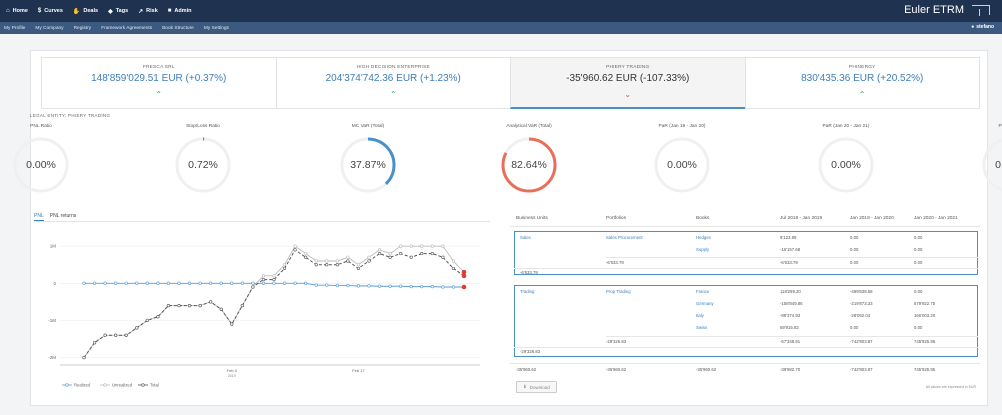  Describe the element at coordinates (126, 28) in the screenshot. I see `subnav-item: Framework Agreements` at that location.